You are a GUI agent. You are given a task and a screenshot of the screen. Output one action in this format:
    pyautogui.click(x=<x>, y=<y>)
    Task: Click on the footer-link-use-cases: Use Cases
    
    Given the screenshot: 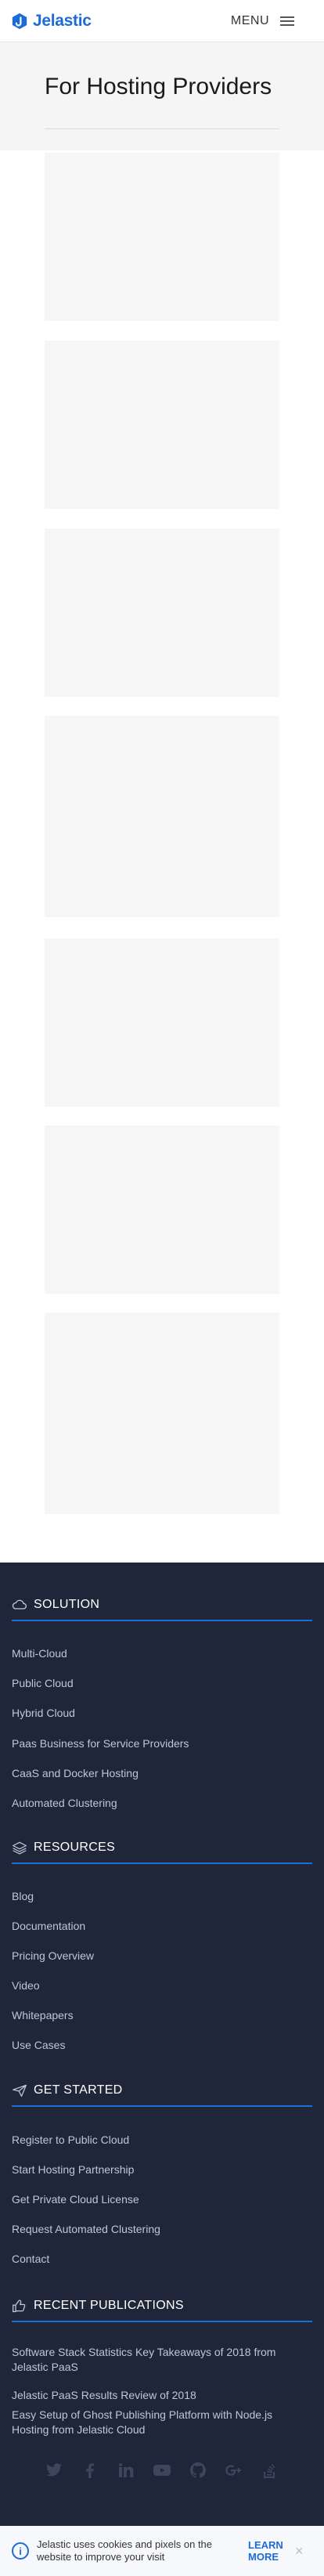 What is the action you would take?
    pyautogui.click(x=38, y=2045)
    